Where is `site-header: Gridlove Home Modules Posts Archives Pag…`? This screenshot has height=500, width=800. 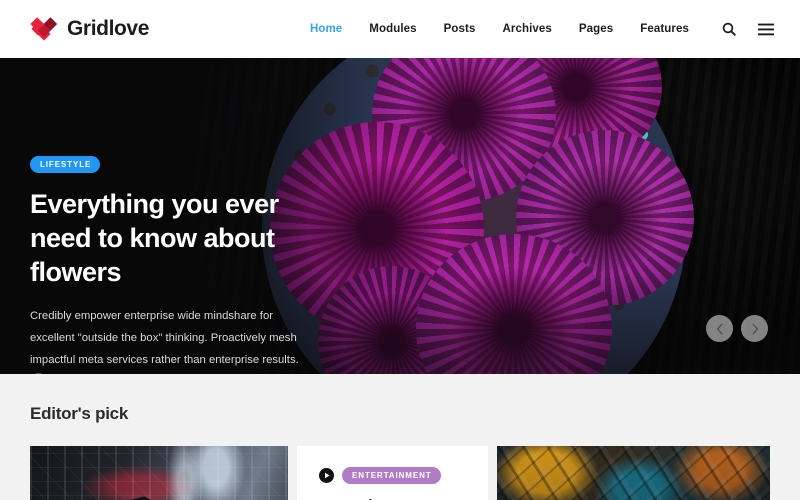
site-header: Gridlove Home Modules Posts Archives Pag… is located at coordinates (400, 29).